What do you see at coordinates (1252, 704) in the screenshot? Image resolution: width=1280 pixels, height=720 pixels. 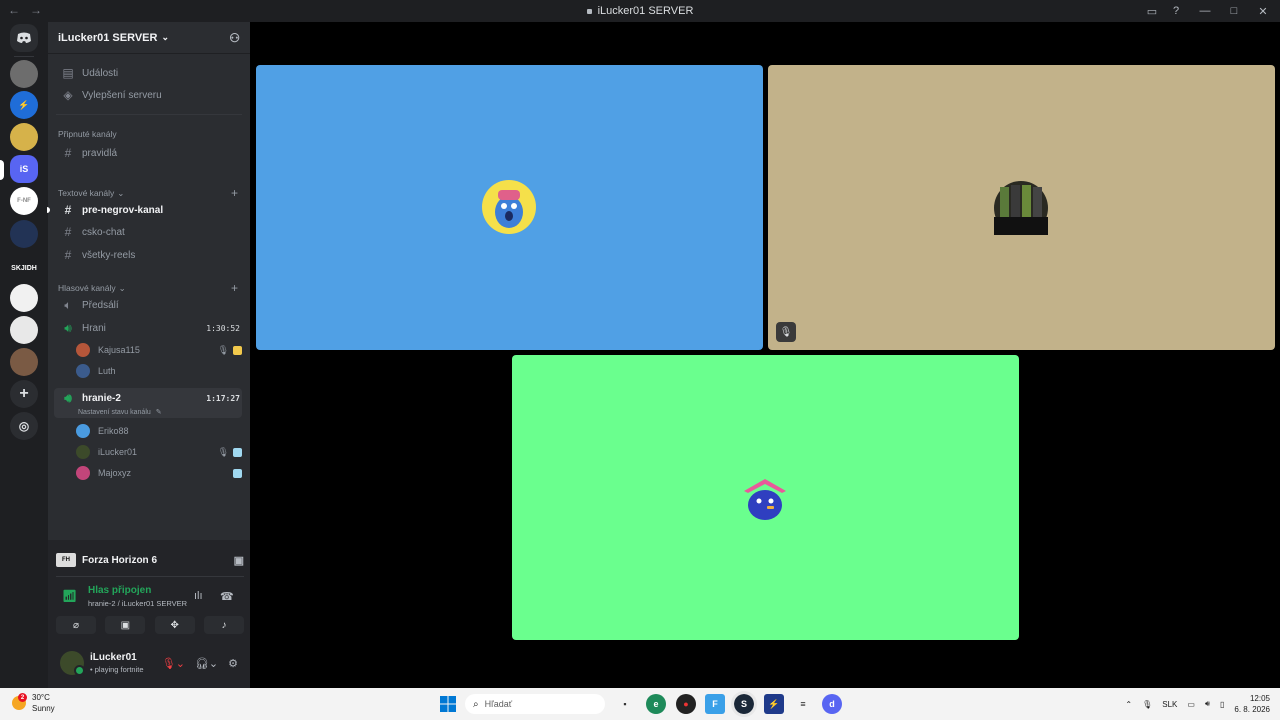 I see `clock: 12:05 6. 8. 2026` at bounding box center [1252, 704].